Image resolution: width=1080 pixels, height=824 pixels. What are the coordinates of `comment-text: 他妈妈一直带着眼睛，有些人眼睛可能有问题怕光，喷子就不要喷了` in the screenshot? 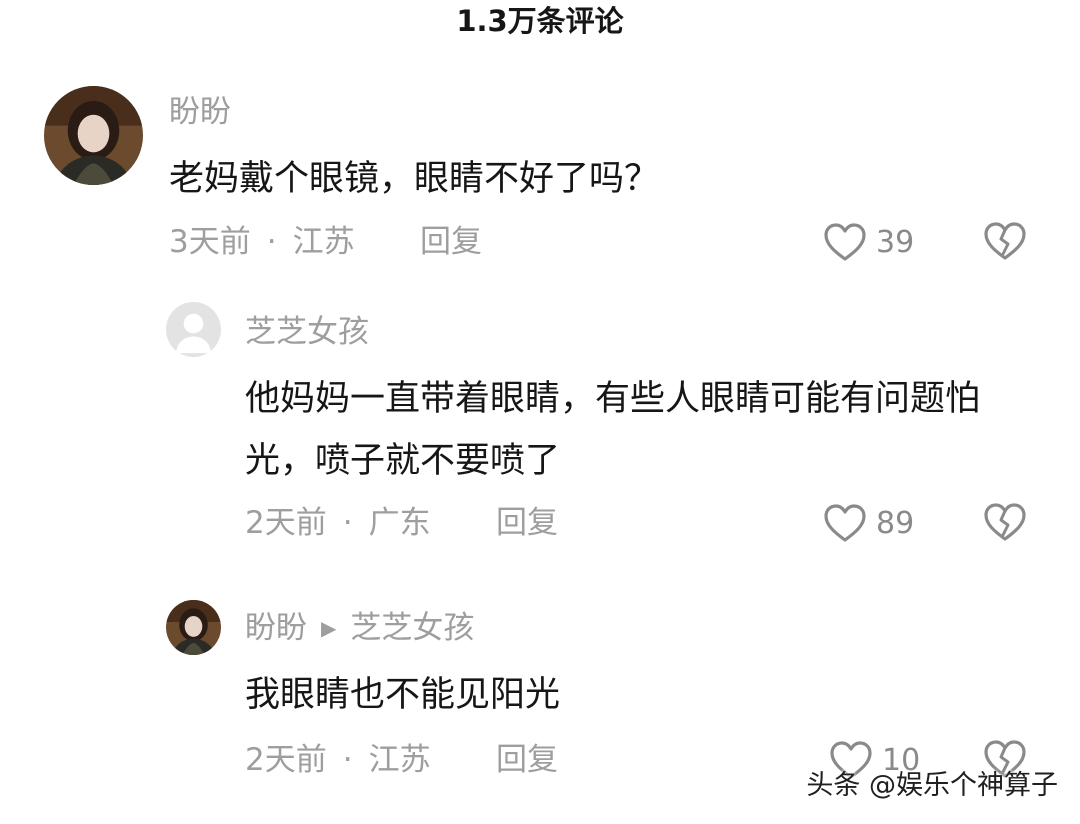 It's located at (613, 430).